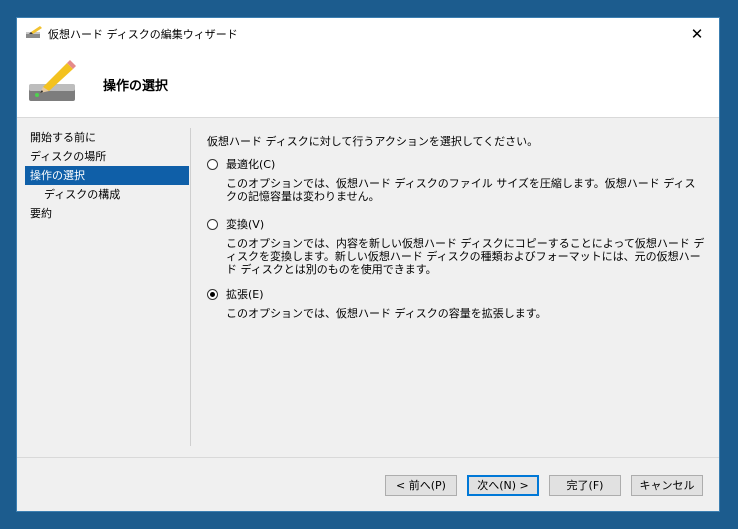 The image size is (738, 529). I want to click on close-icon: ✕, so click(697, 33).